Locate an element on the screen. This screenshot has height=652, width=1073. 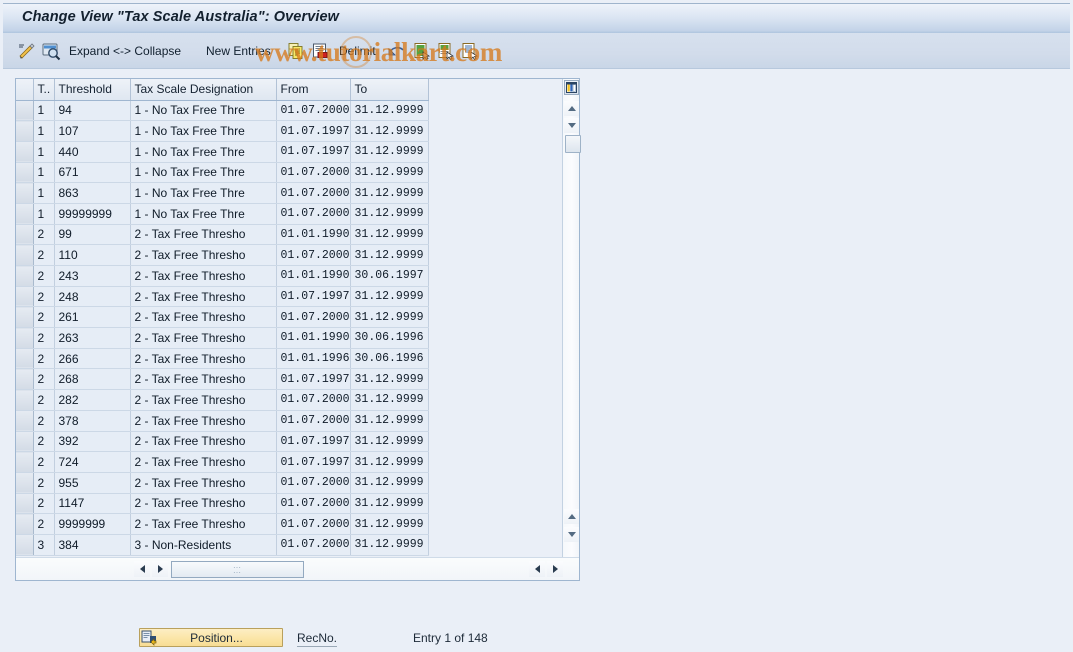
row-threshold: 110 is located at coordinates (92, 255).